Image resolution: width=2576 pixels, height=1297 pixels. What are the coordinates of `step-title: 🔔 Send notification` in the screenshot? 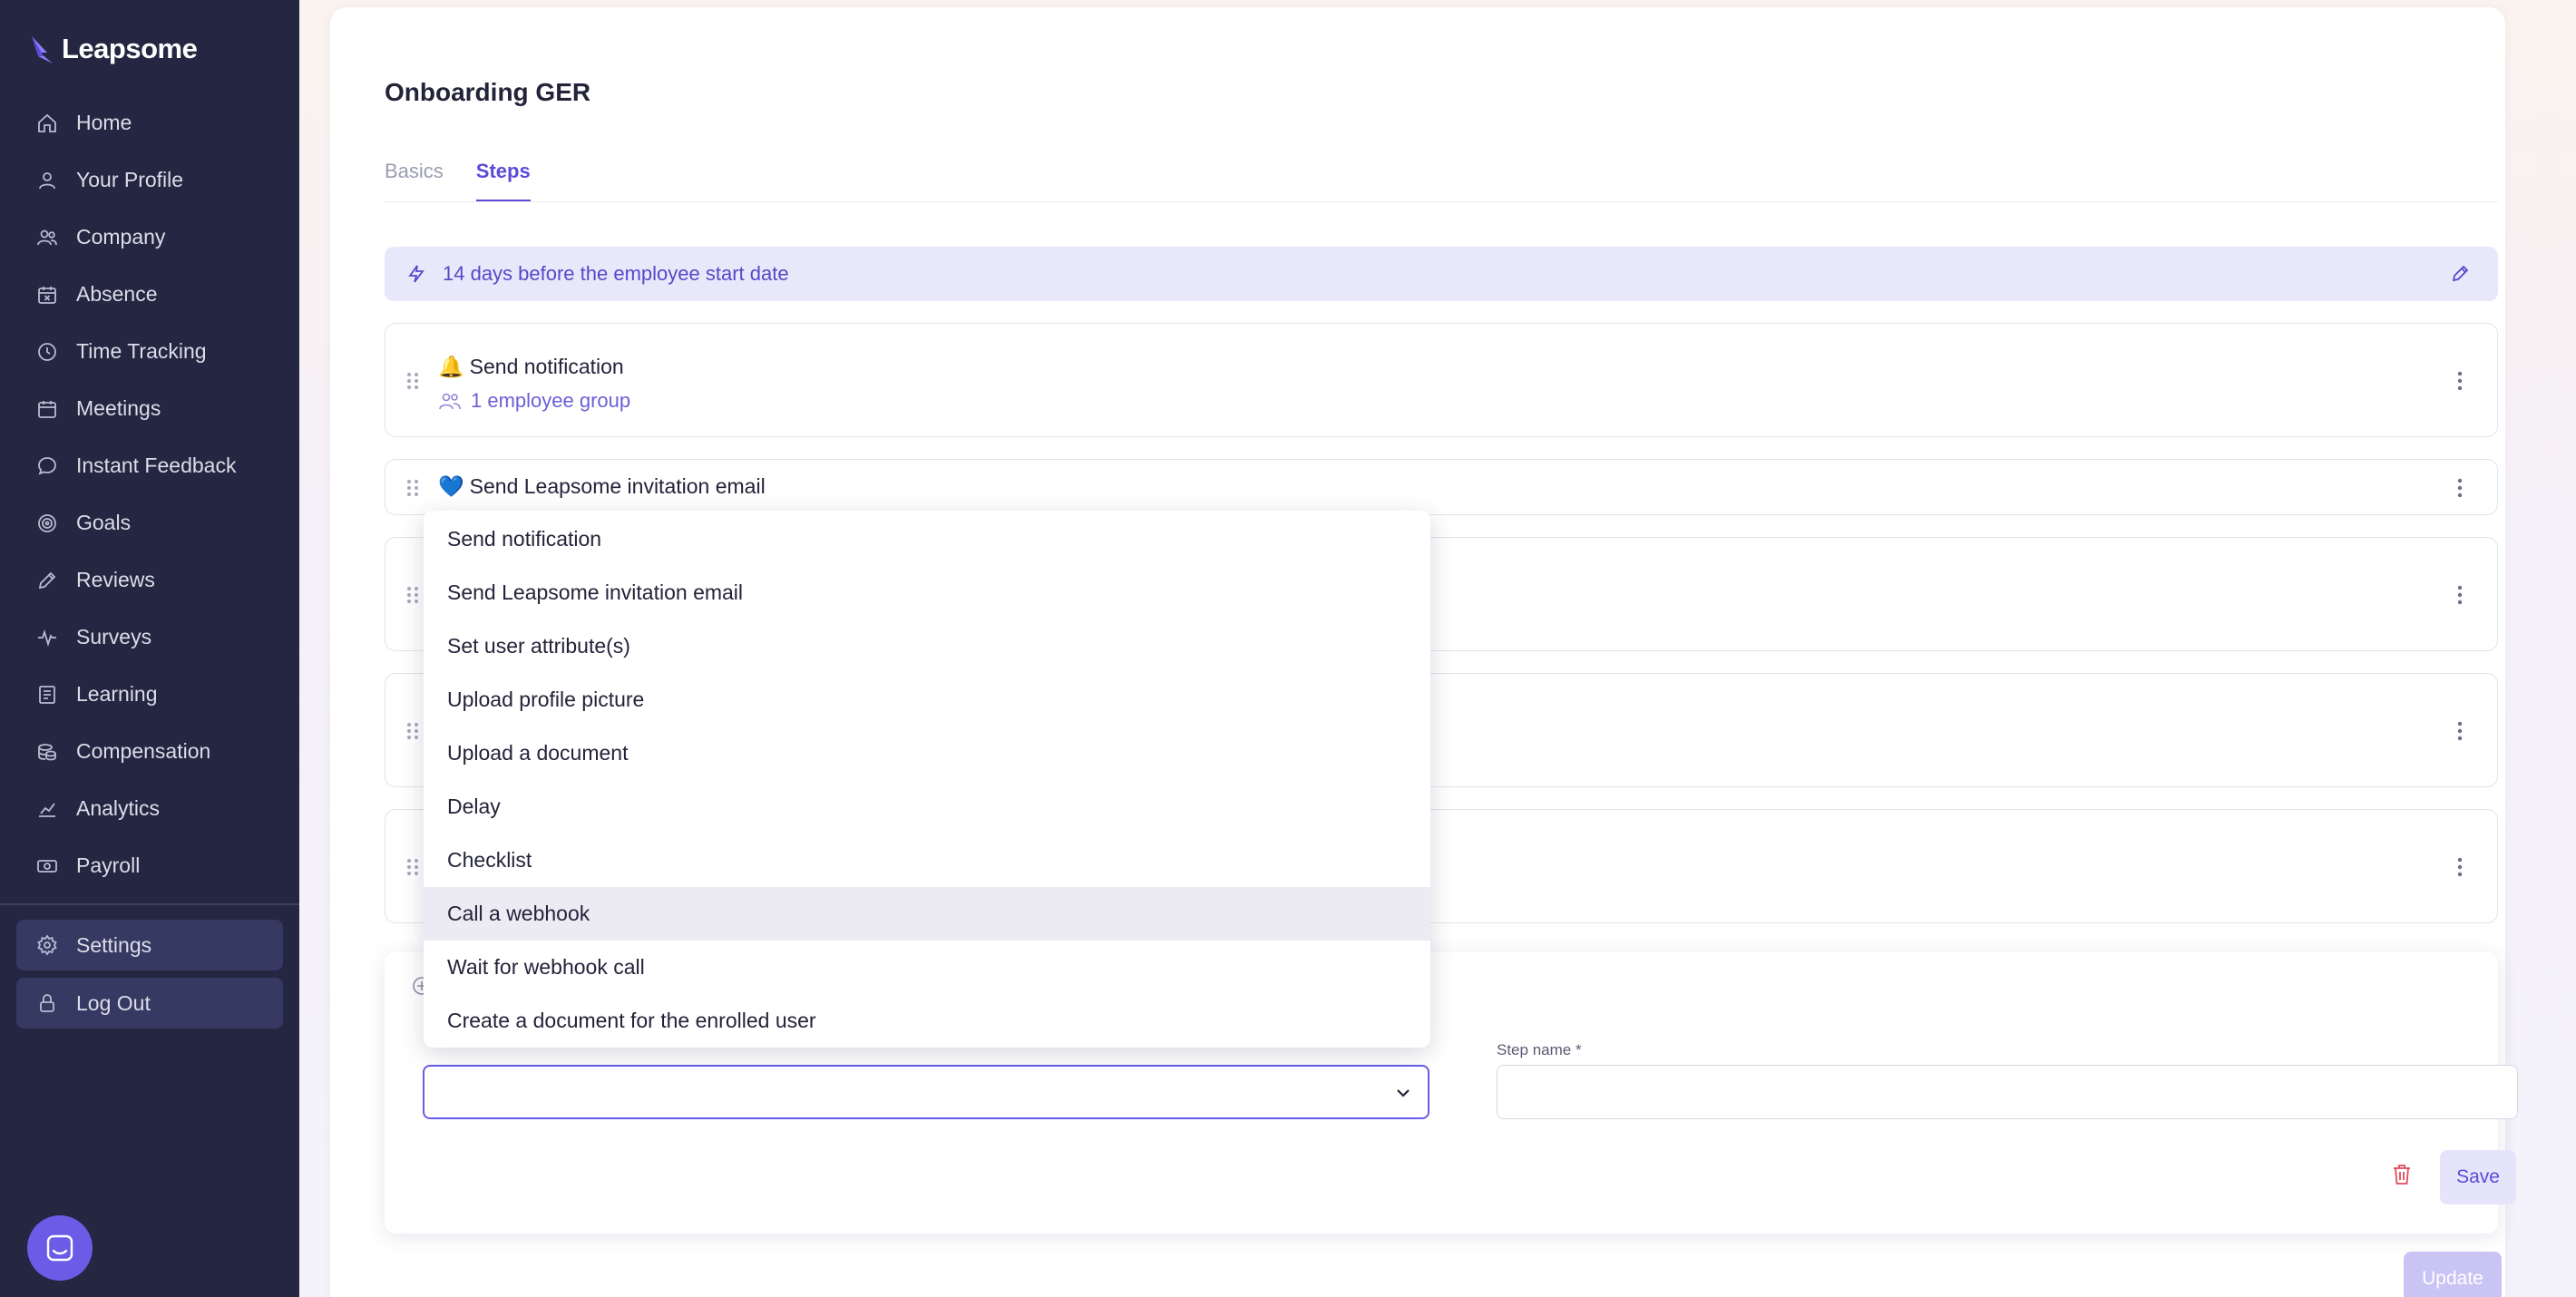 It's located at (531, 367).